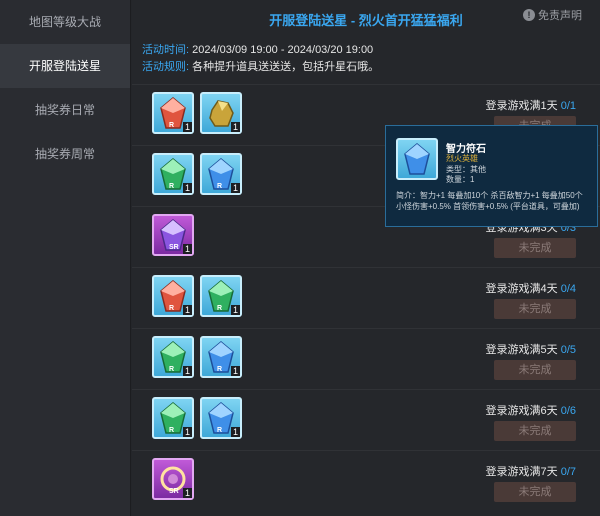 Image resolution: width=600 pixels, height=516 pixels. I want to click on sidebar-item-lottery-weekly: 抽奖券周常, so click(65, 154).